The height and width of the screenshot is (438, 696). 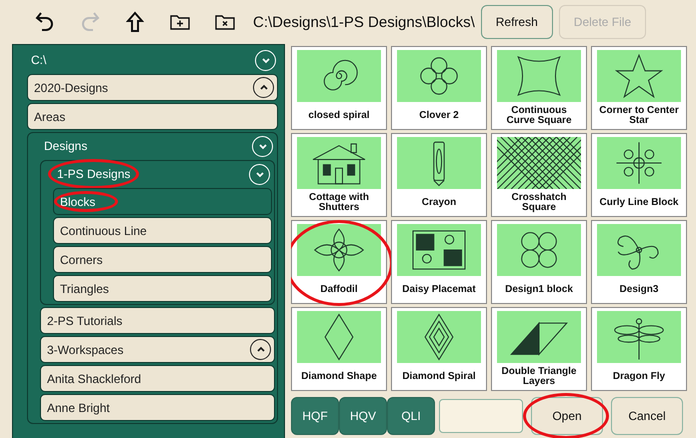 What do you see at coordinates (439, 88) in the screenshot?
I see `design-tile: Clover 2` at bounding box center [439, 88].